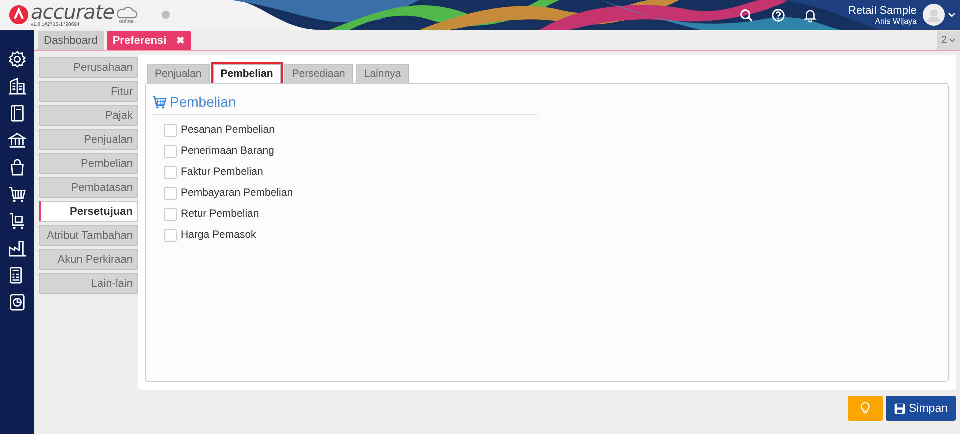  What do you see at coordinates (222, 172) in the screenshot?
I see `checkbox-label: Faktur Pembelian` at bounding box center [222, 172].